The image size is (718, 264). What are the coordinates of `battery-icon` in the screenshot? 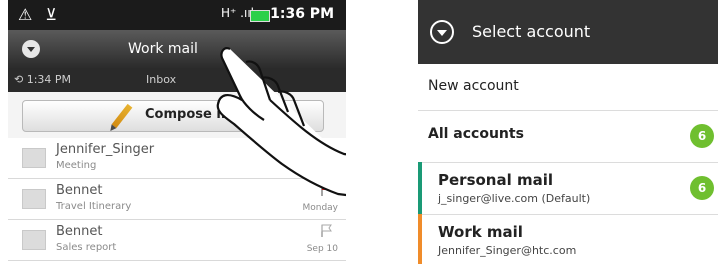 It's located at (260, 16).